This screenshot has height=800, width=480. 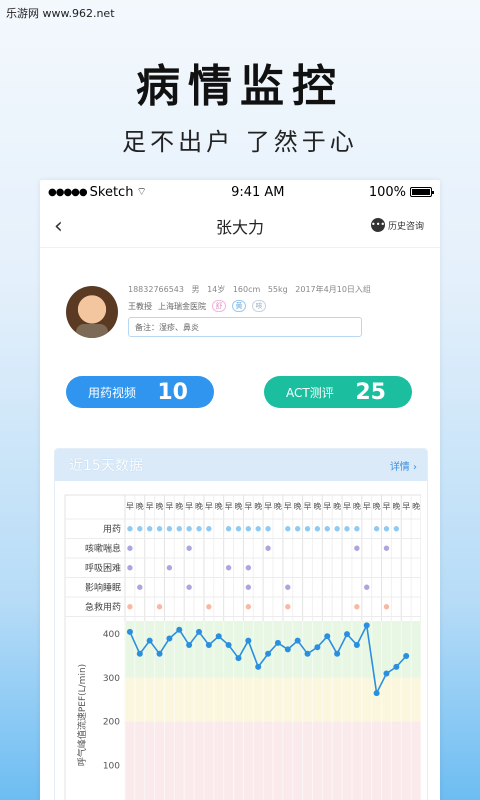 What do you see at coordinates (387, 192) in the screenshot?
I see `battery-percent: 100%` at bounding box center [387, 192].